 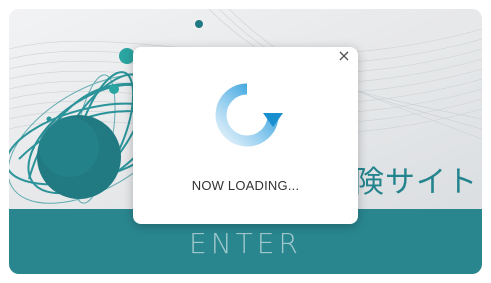 What do you see at coordinates (249, 115) in the screenshot?
I see `refresh-spinner-icon` at bounding box center [249, 115].